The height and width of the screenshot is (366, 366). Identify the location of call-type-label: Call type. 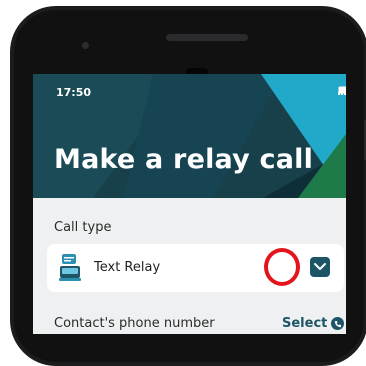
(83, 227).